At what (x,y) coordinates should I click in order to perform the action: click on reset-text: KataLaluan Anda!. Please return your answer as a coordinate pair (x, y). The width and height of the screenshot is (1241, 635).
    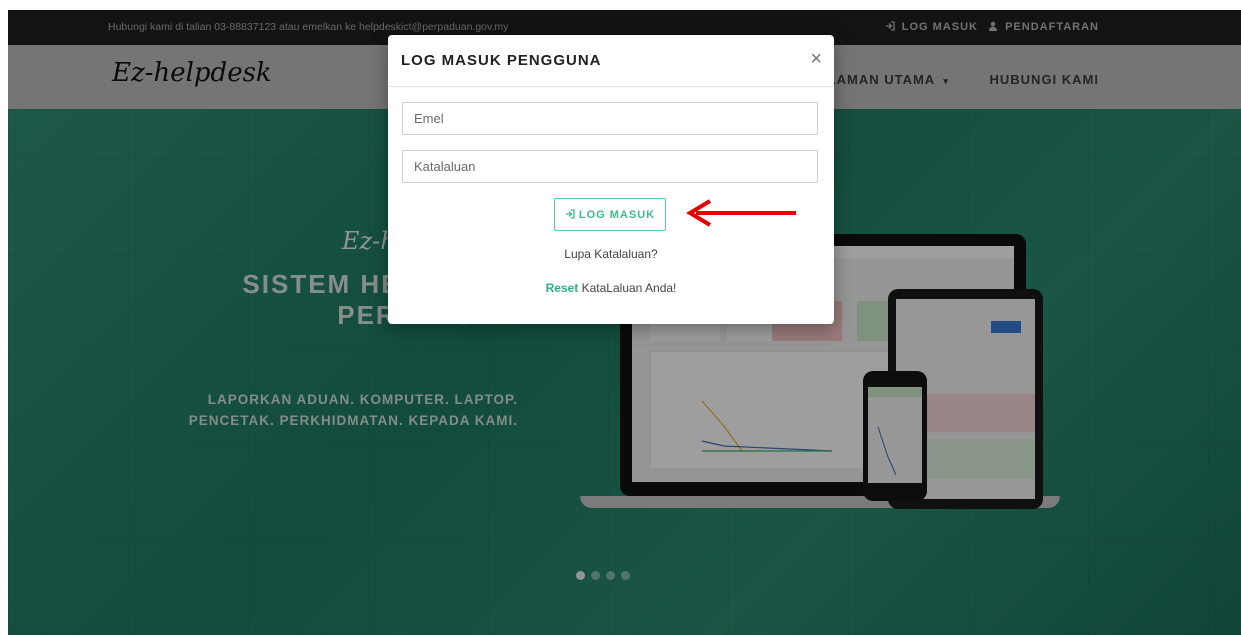
    Looking at the image, I should click on (629, 288).